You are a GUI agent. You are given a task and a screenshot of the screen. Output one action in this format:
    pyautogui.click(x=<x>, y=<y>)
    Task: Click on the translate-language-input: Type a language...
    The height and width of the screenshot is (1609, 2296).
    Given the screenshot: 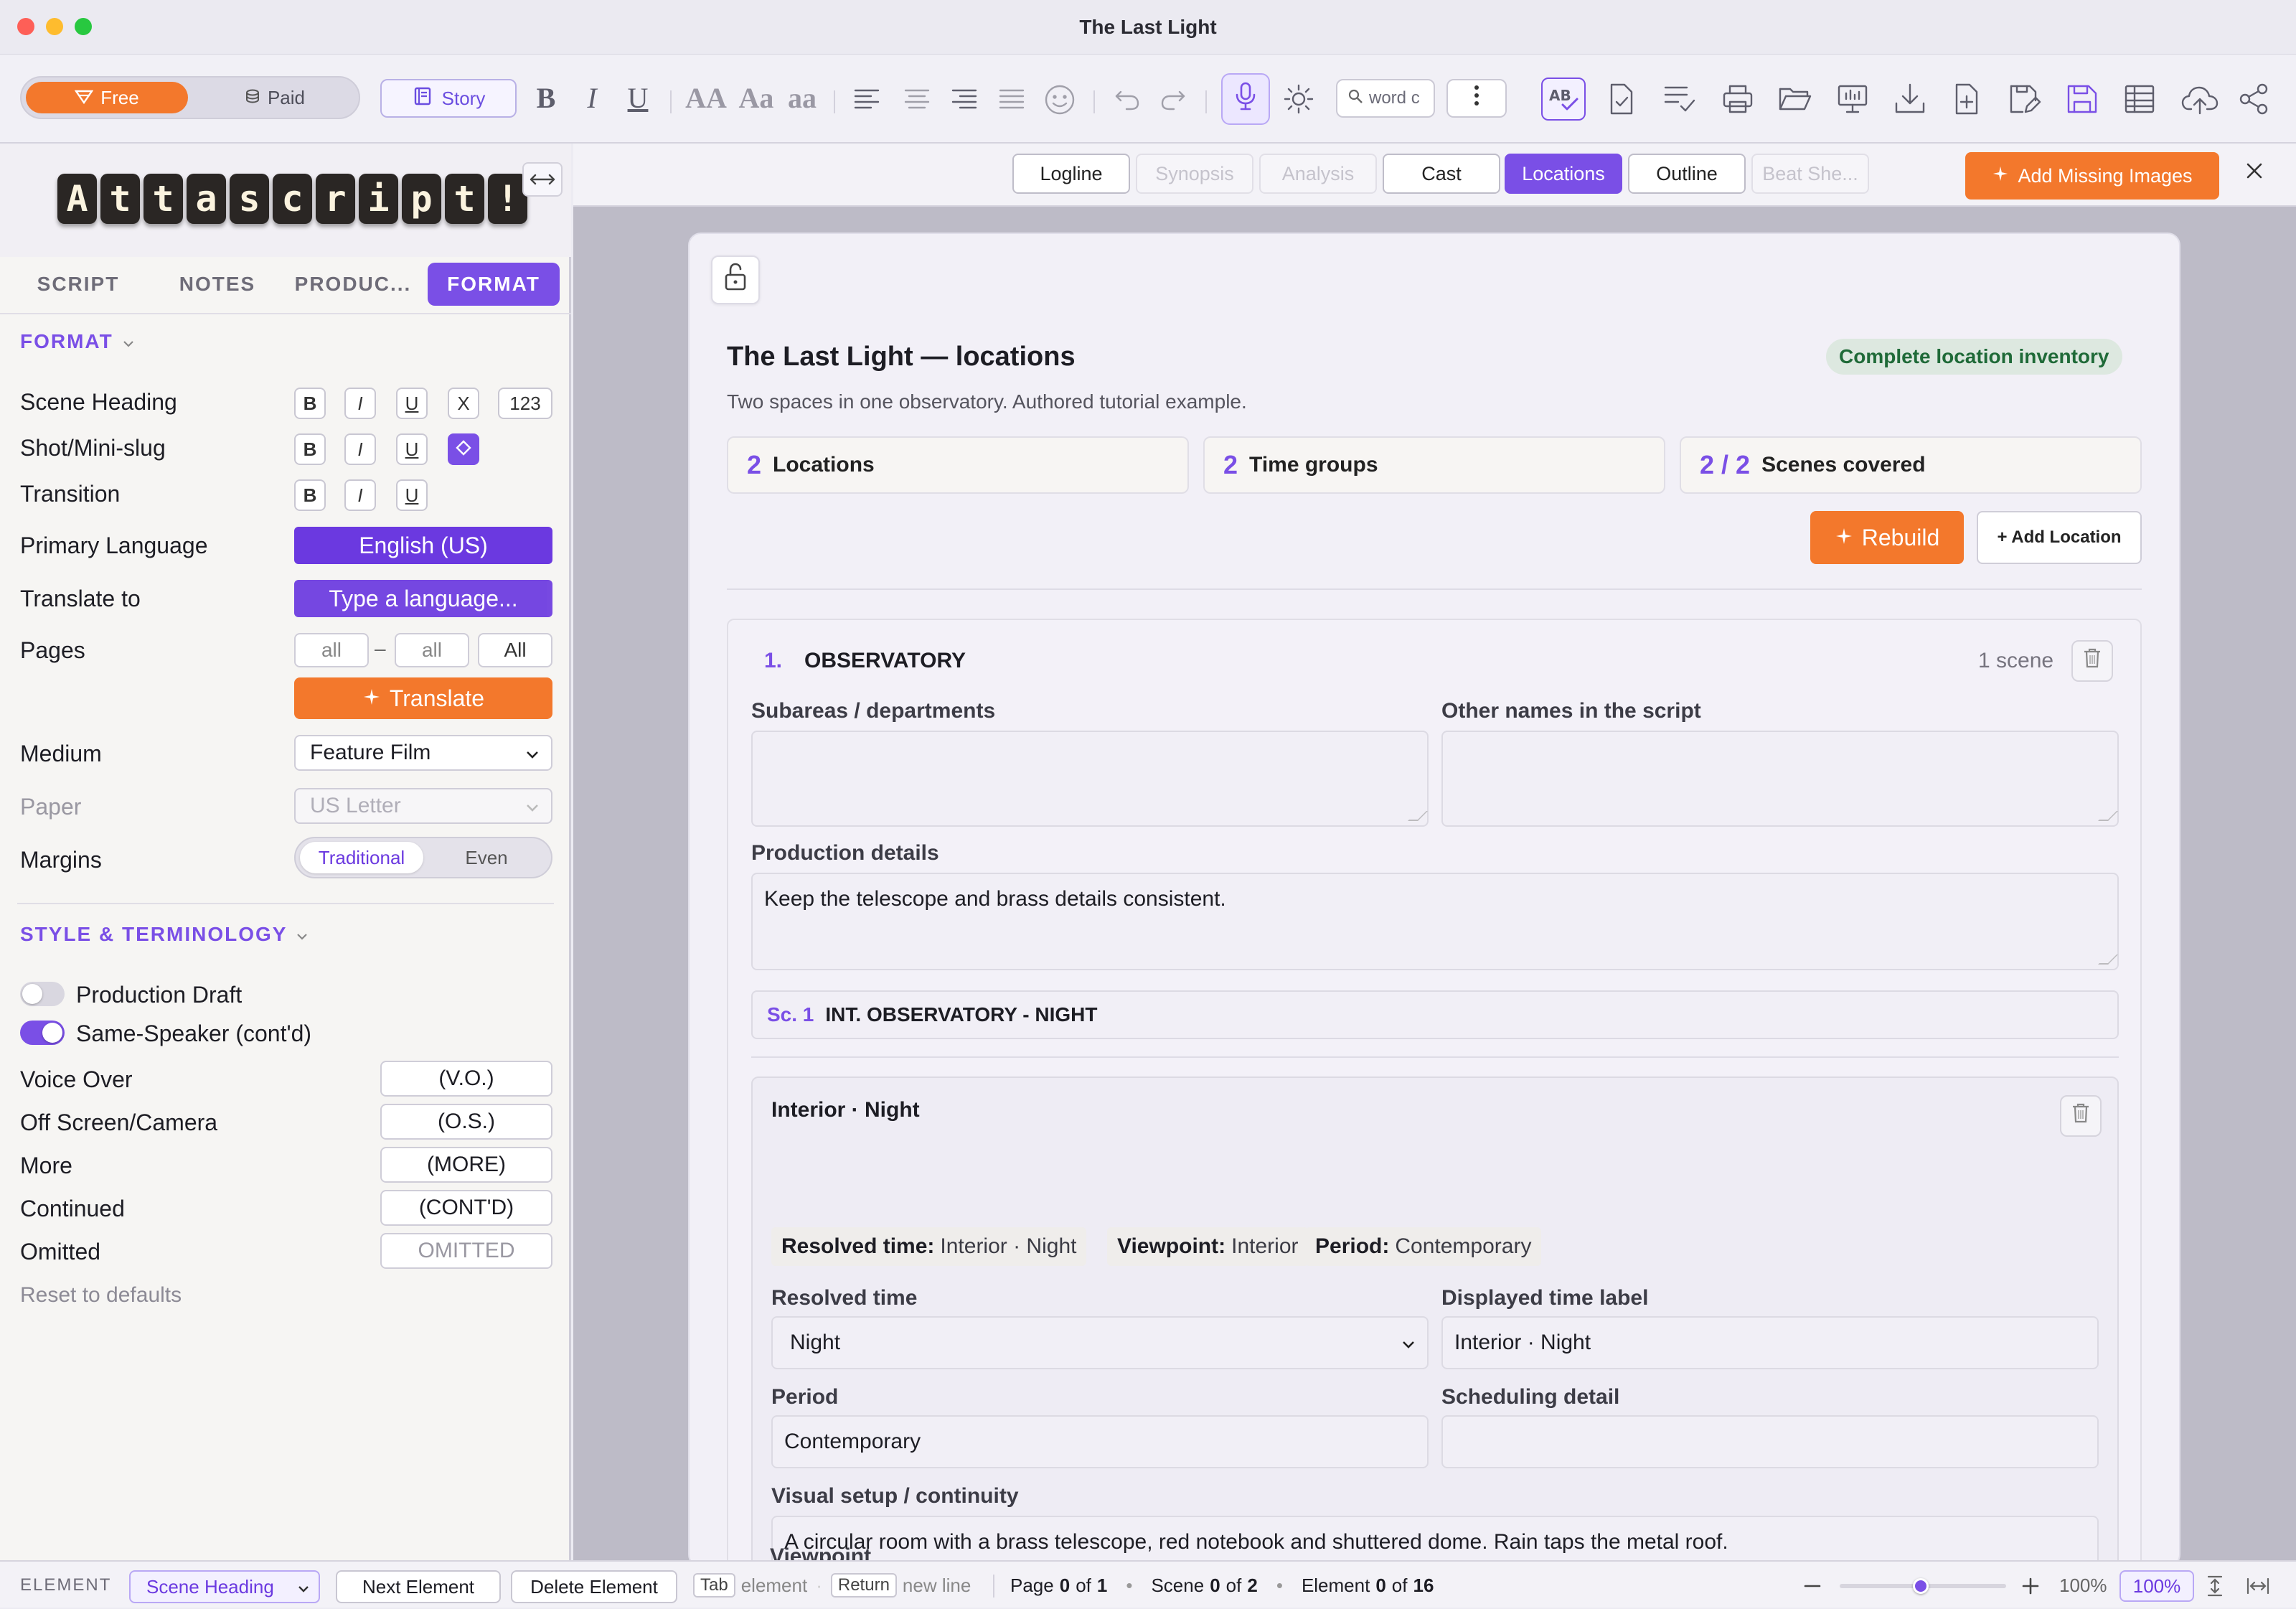 What is the action you would take?
    pyautogui.click(x=423, y=598)
    